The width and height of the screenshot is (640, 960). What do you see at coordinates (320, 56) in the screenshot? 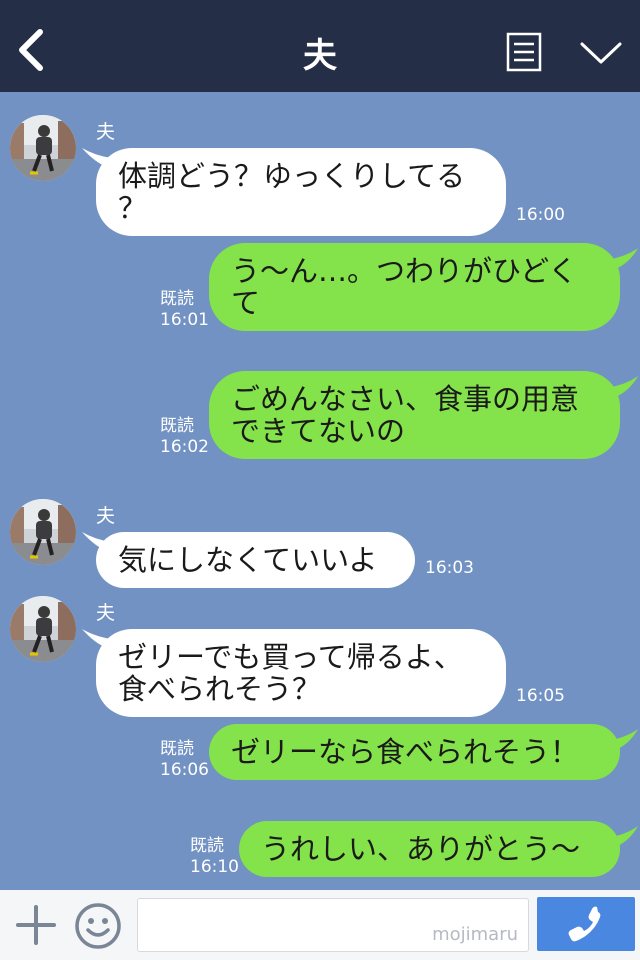
I see `chat-title: 夫` at bounding box center [320, 56].